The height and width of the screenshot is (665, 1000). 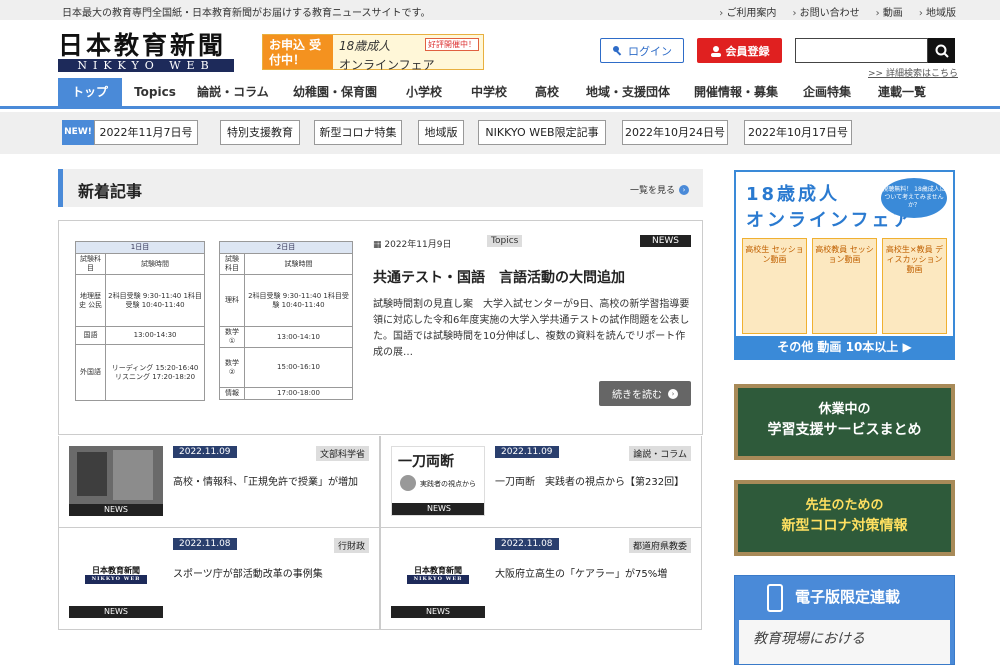 What do you see at coordinates (739, 50) in the screenshot?
I see `register-button: 会員登録` at bounding box center [739, 50].